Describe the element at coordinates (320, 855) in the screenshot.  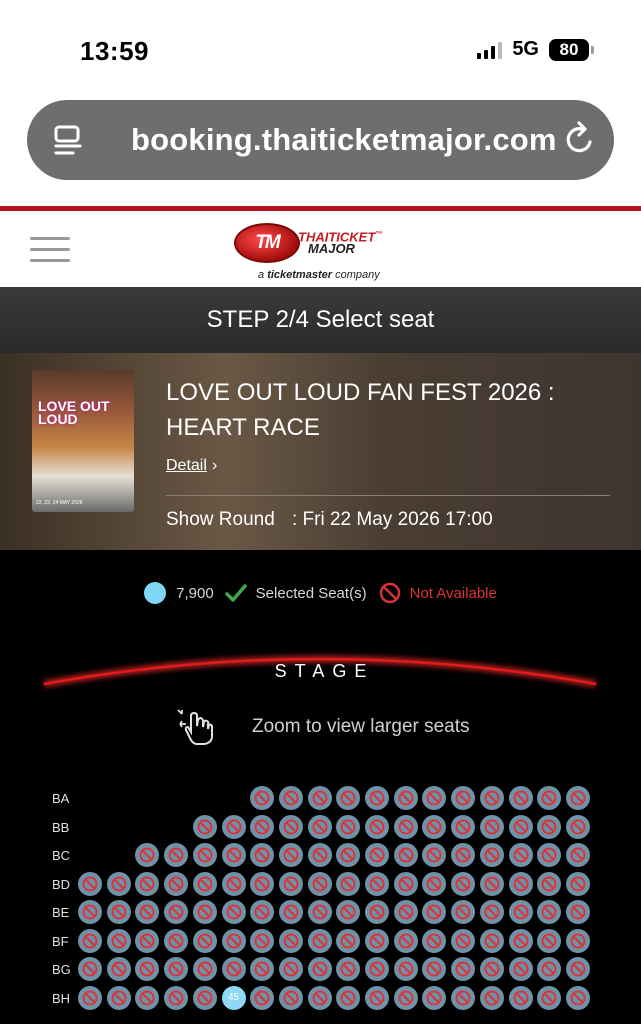
I see `seat-row: BC` at that location.